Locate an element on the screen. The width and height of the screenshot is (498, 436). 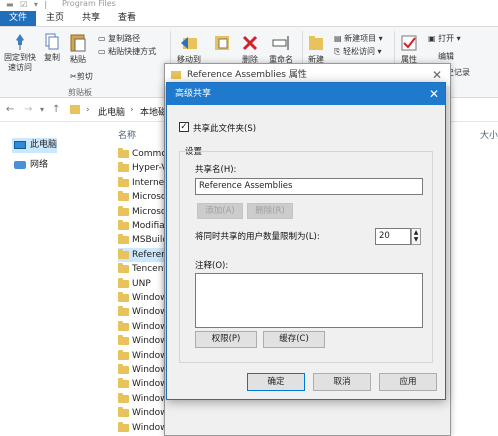
explorer-title: Program Files is located at coordinates (89, 4).